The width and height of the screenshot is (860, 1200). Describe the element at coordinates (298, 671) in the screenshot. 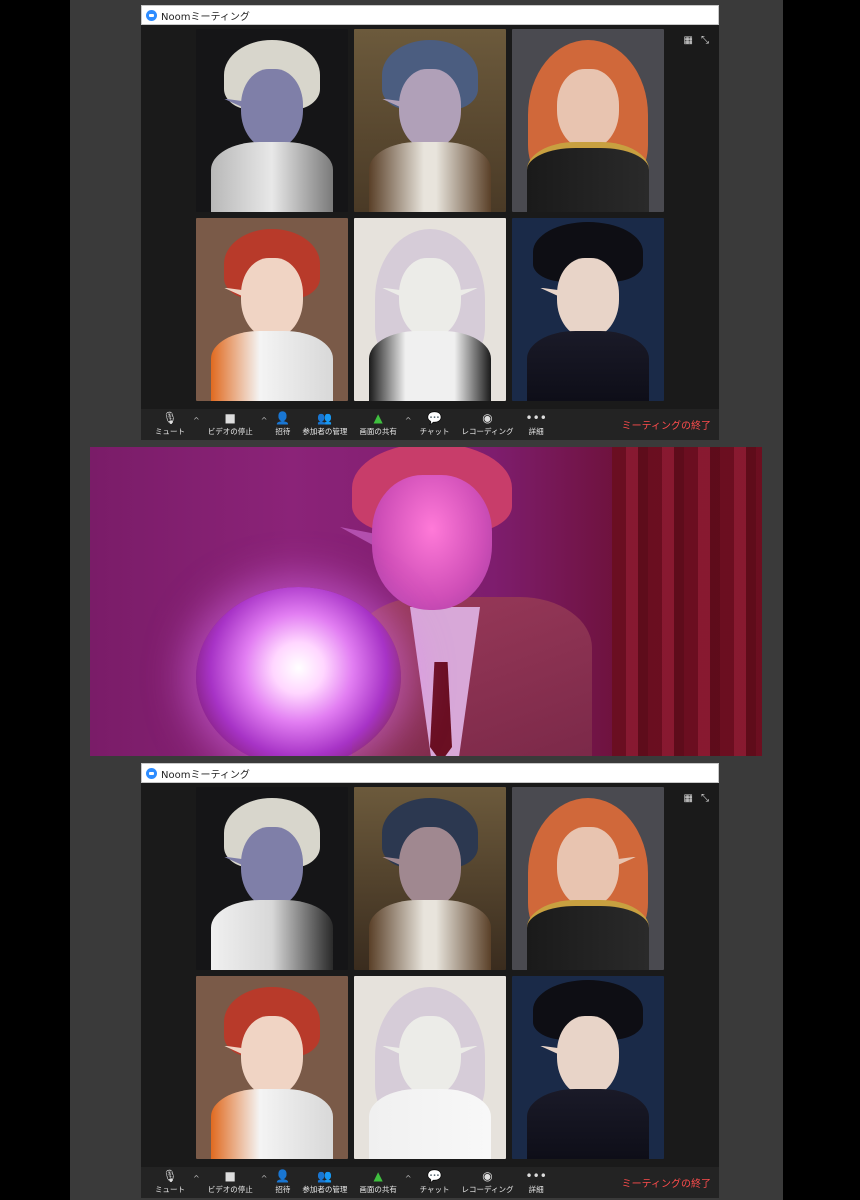

I see `glowing-orb` at that location.